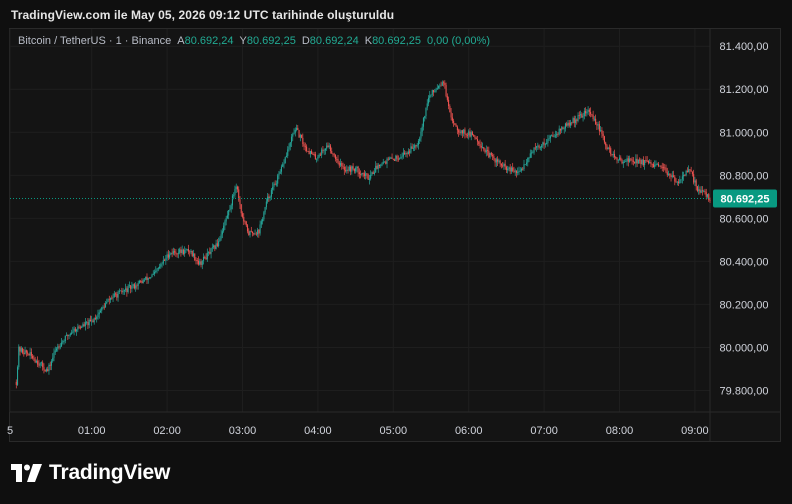 The width and height of the screenshot is (792, 504). Describe the element at coordinates (744, 176) in the screenshot. I see `y-tick-label: 80.800,00` at that location.